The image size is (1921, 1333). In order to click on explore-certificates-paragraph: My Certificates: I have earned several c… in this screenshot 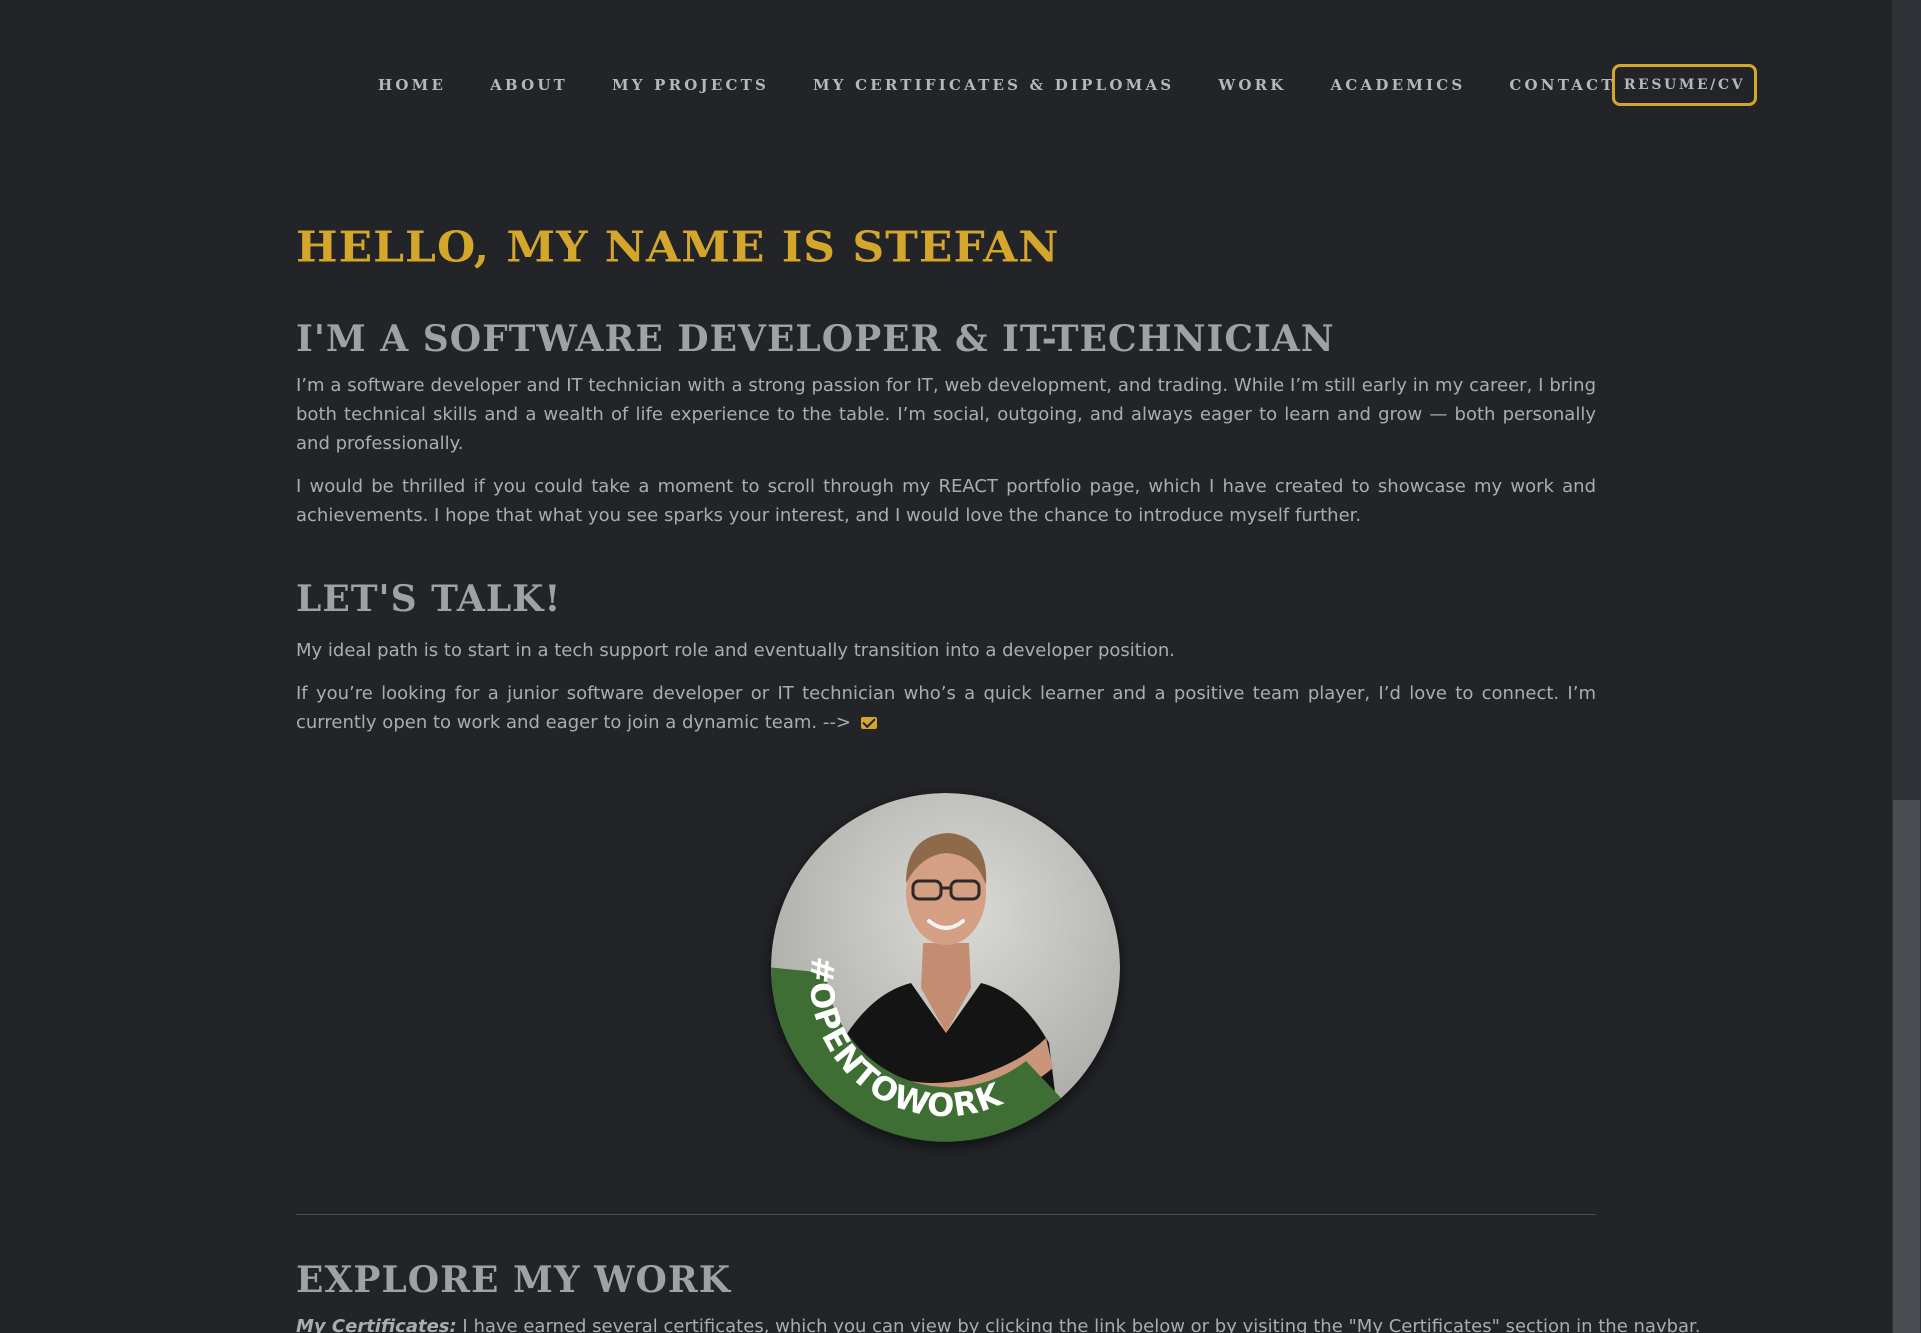, I will do `click(998, 1322)`.